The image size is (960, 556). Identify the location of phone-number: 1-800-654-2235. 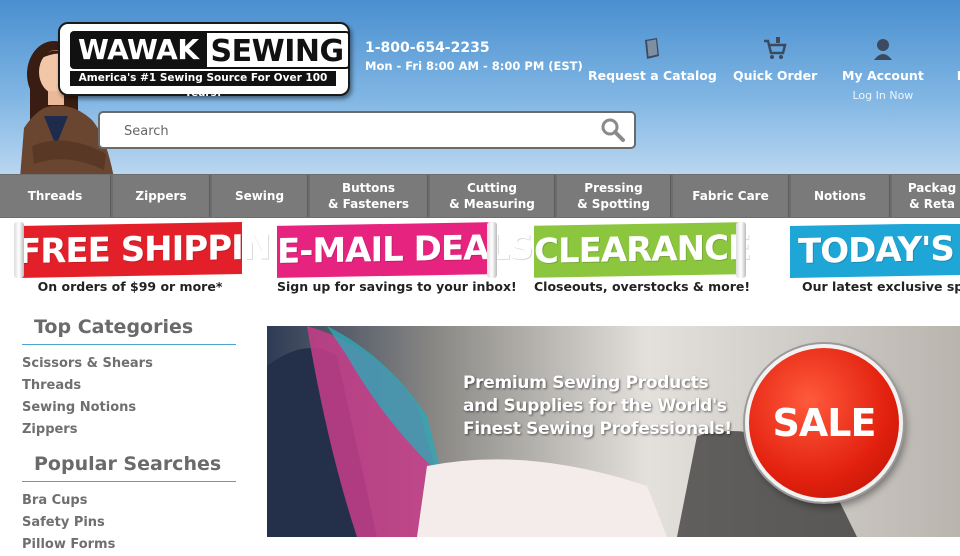
(474, 48).